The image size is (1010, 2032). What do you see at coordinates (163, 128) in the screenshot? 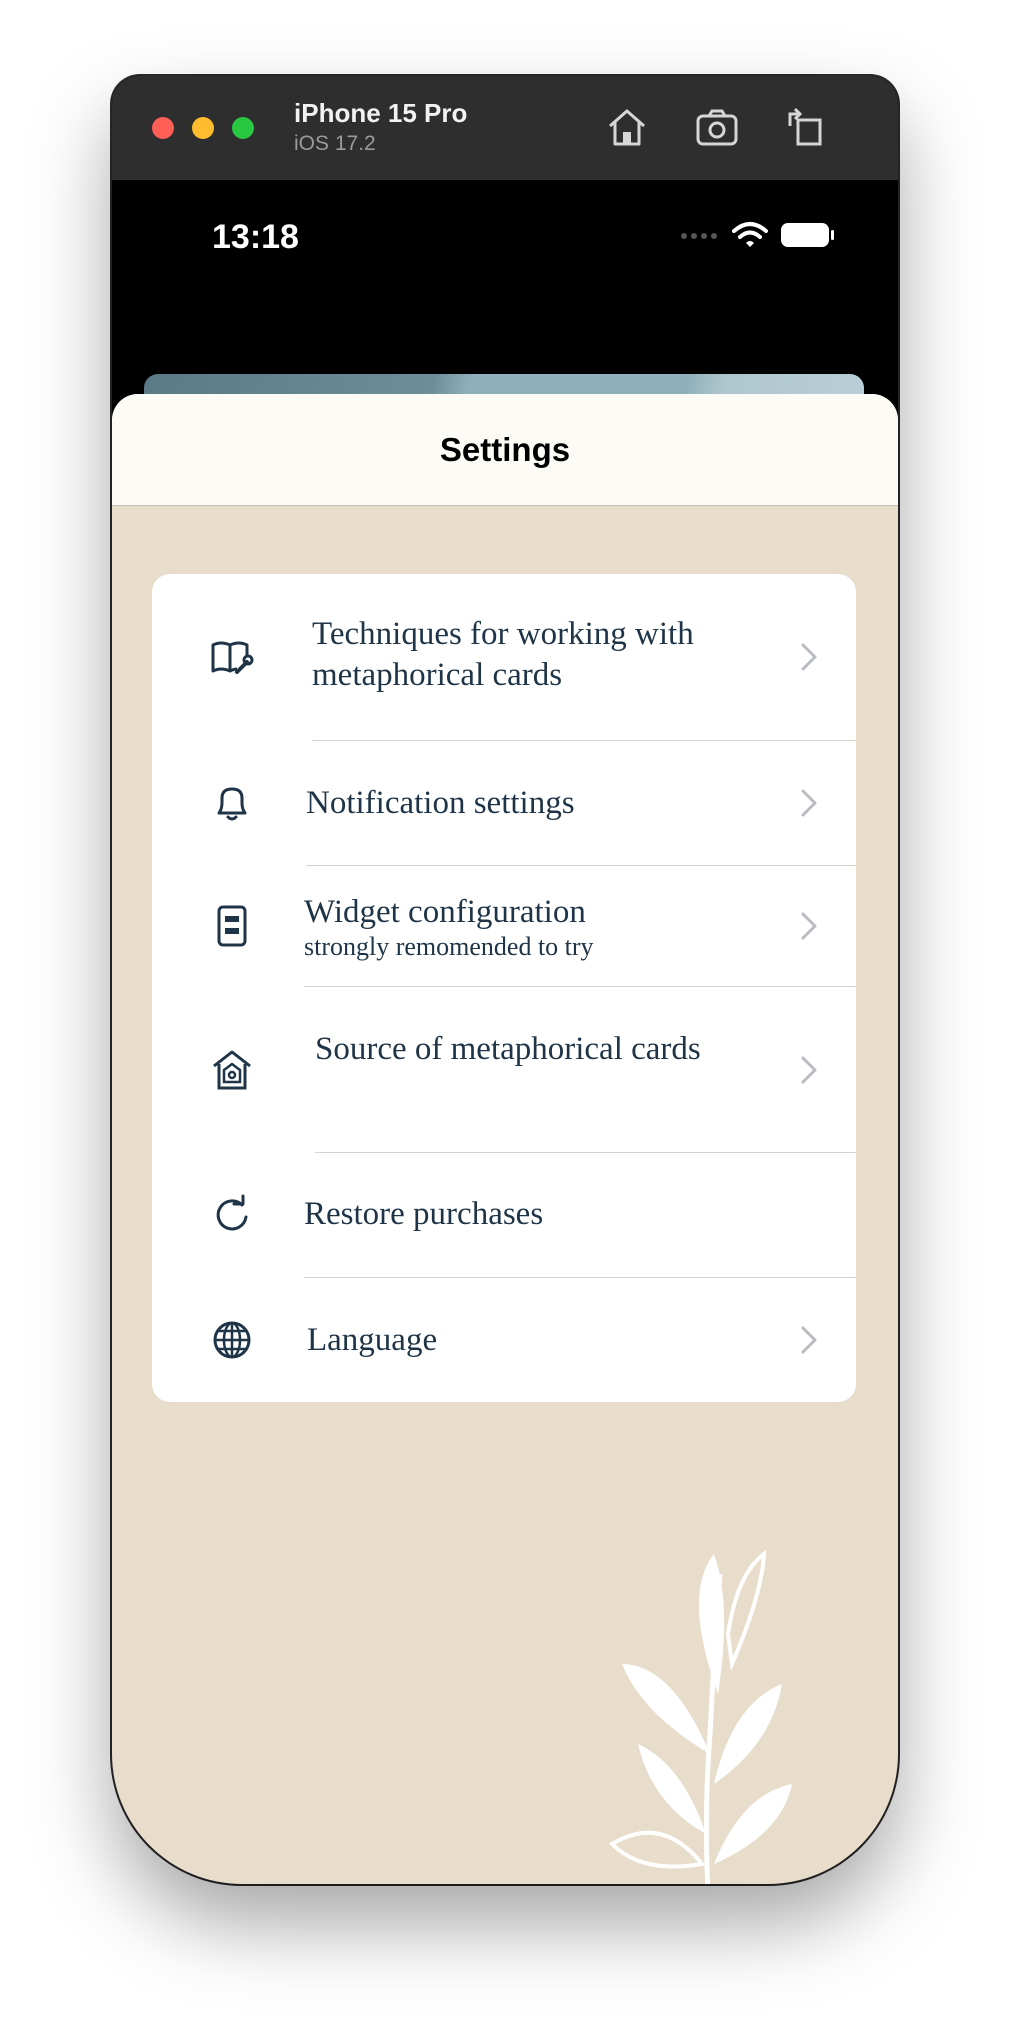
I see `close-window-button` at bounding box center [163, 128].